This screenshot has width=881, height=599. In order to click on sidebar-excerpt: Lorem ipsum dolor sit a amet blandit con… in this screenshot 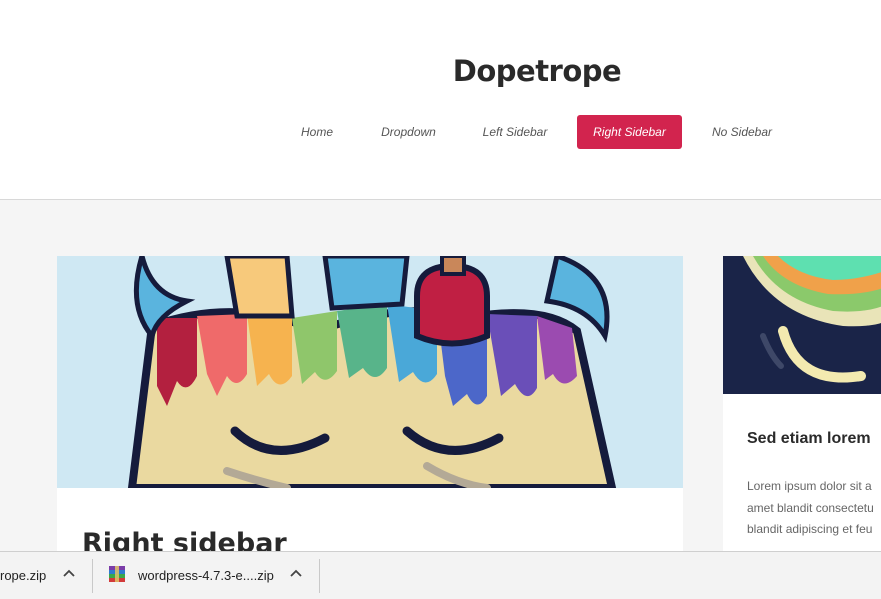, I will do `click(810, 508)`.